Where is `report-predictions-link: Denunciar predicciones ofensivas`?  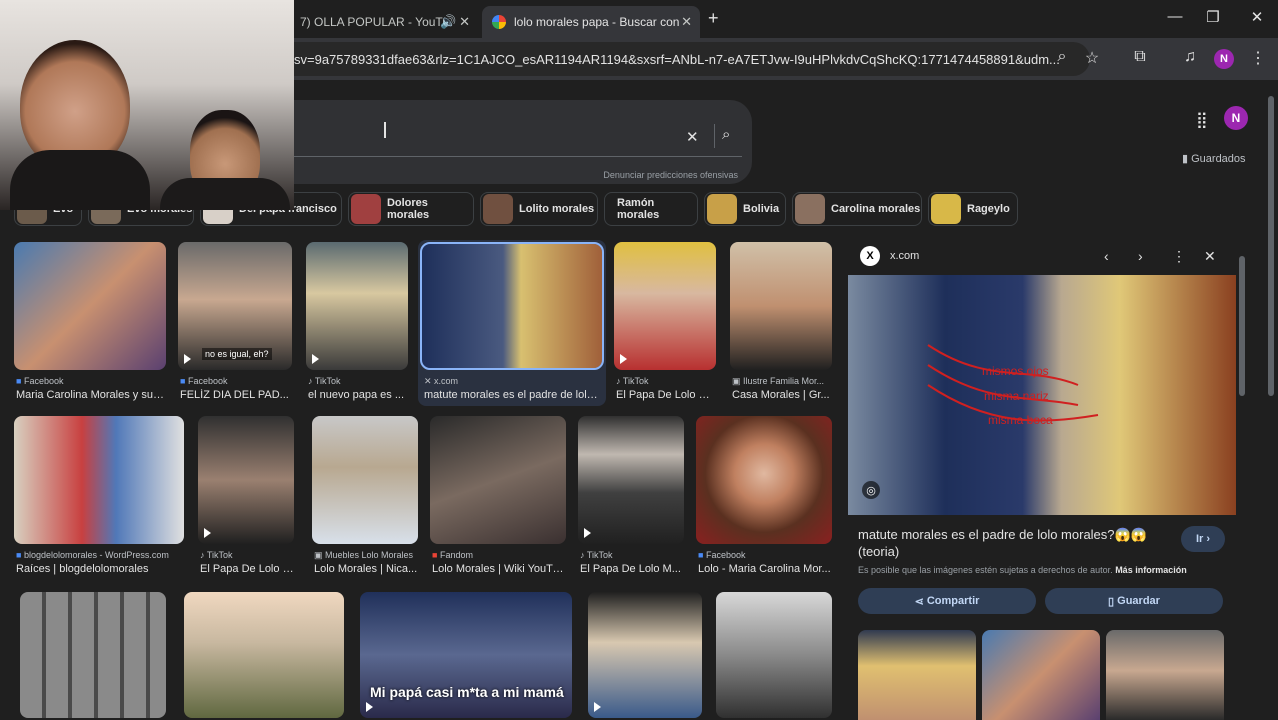
report-predictions-link: Denunciar predicciones ofensivas is located at coordinates (670, 175).